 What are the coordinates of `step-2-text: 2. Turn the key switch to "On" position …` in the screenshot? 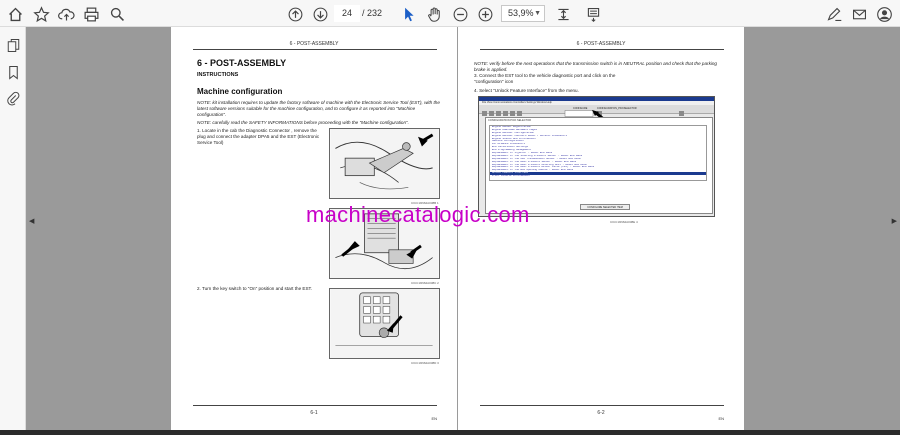 It's located at (255, 288).